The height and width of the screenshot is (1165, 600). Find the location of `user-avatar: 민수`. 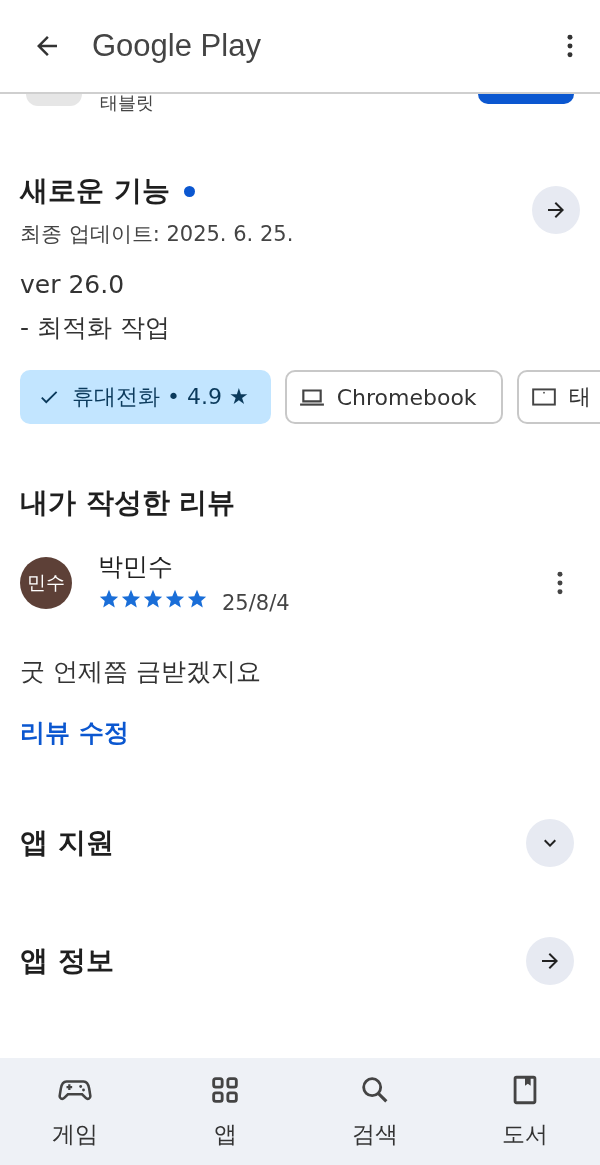

user-avatar: 민수 is located at coordinates (46, 582).